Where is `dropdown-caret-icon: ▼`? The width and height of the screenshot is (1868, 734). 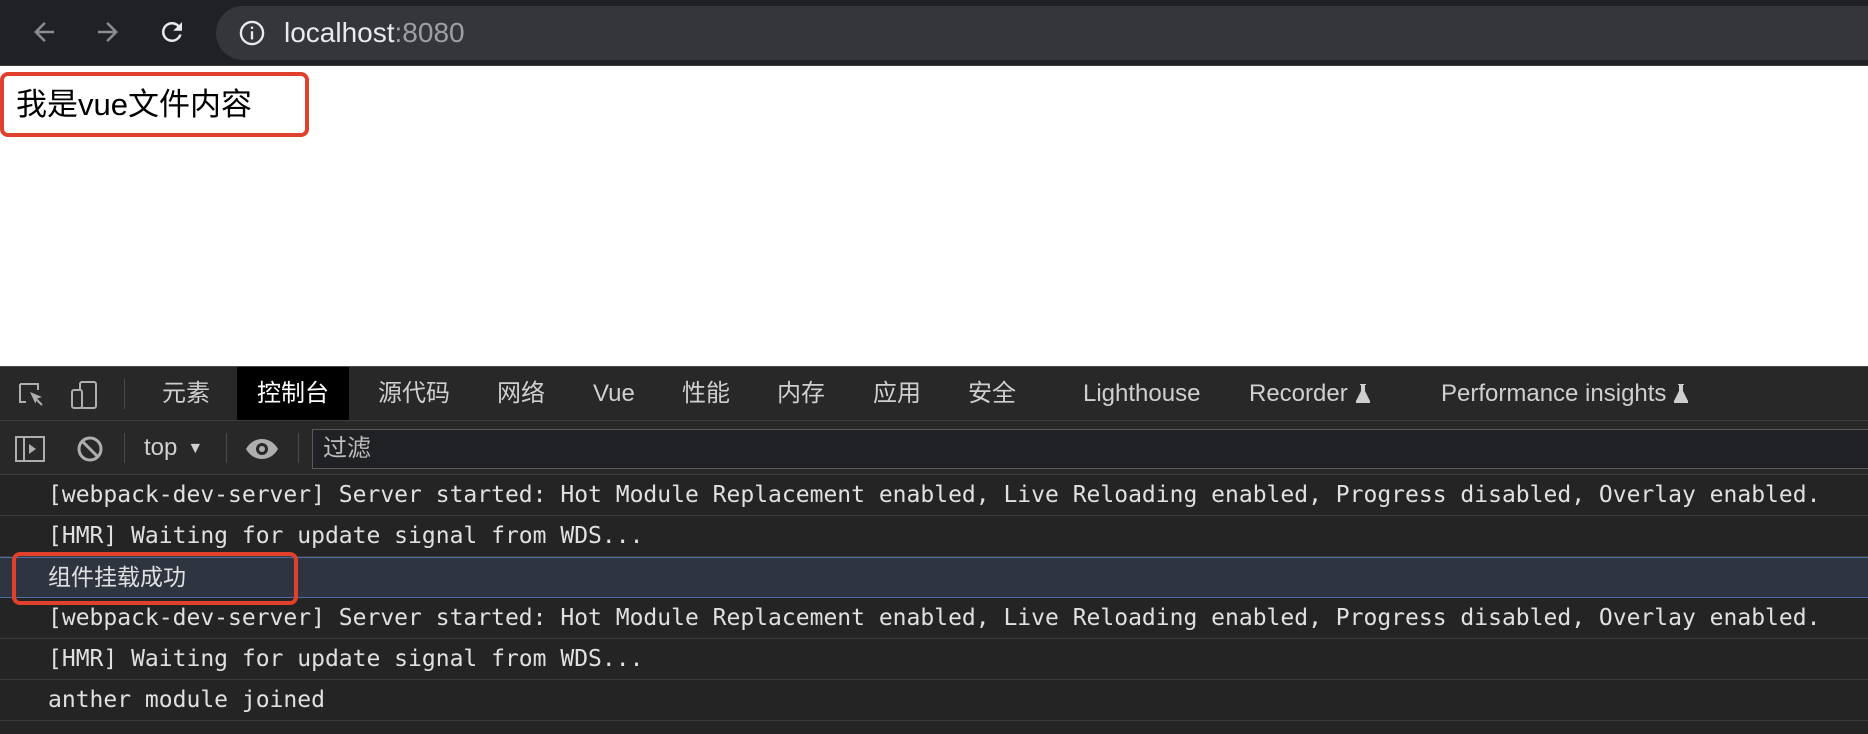
dropdown-caret-icon: ▼ is located at coordinates (195, 448).